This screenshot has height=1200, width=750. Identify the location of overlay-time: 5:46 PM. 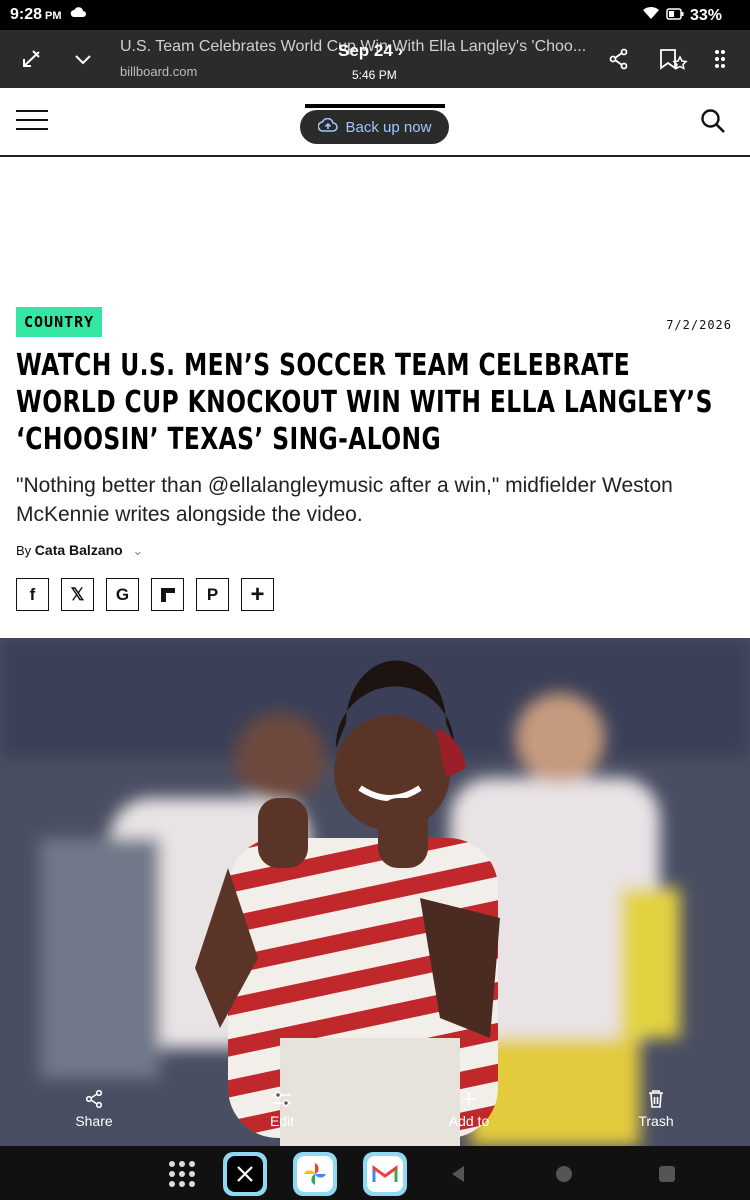
(374, 75).